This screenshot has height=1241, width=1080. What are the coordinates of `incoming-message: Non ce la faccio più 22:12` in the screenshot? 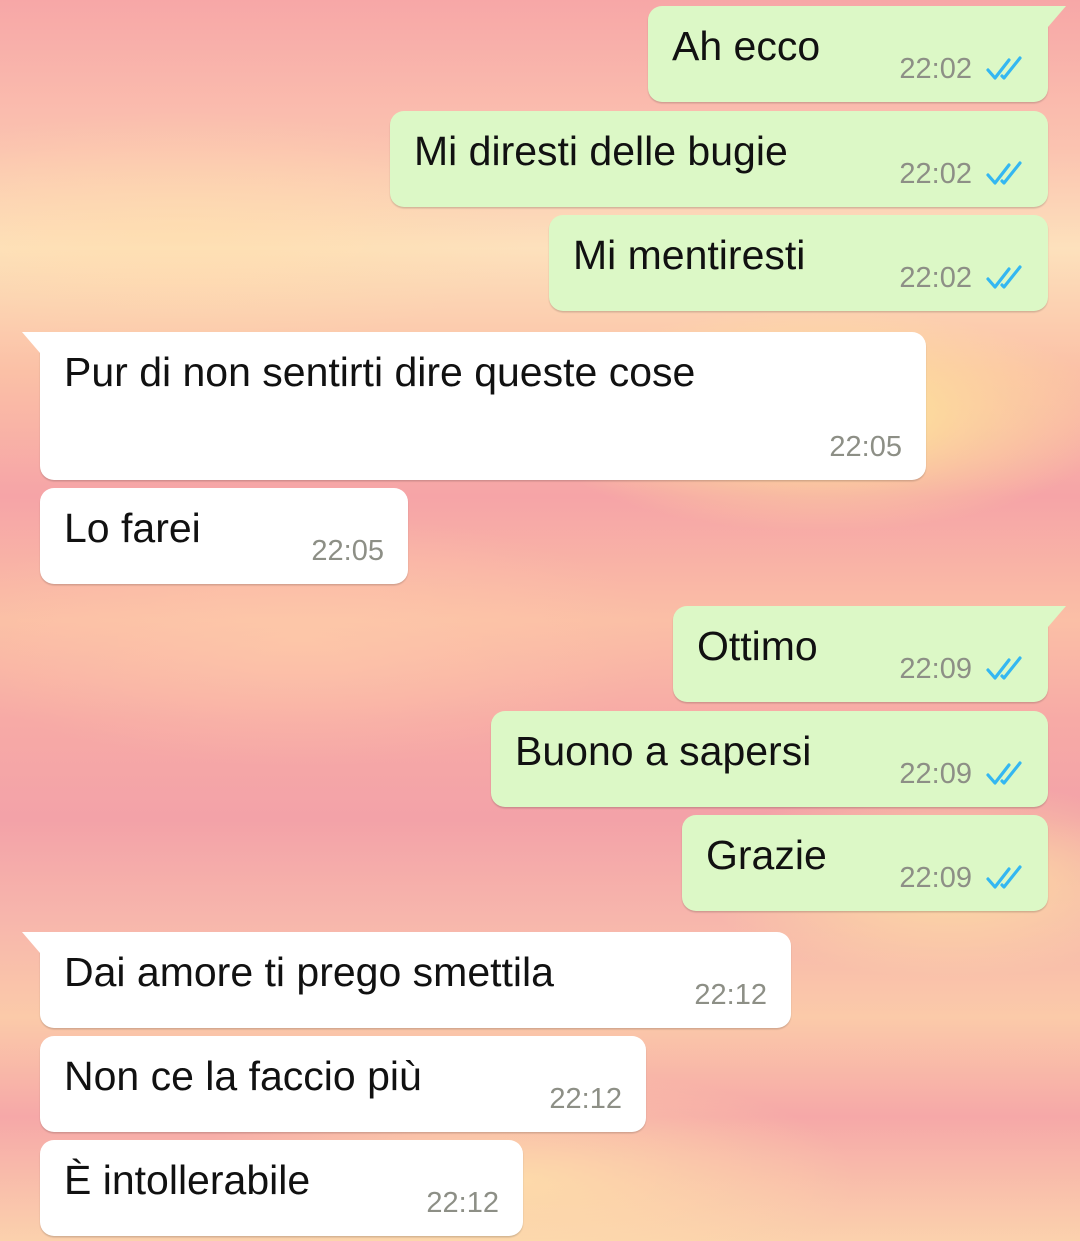 It's located at (343, 1084).